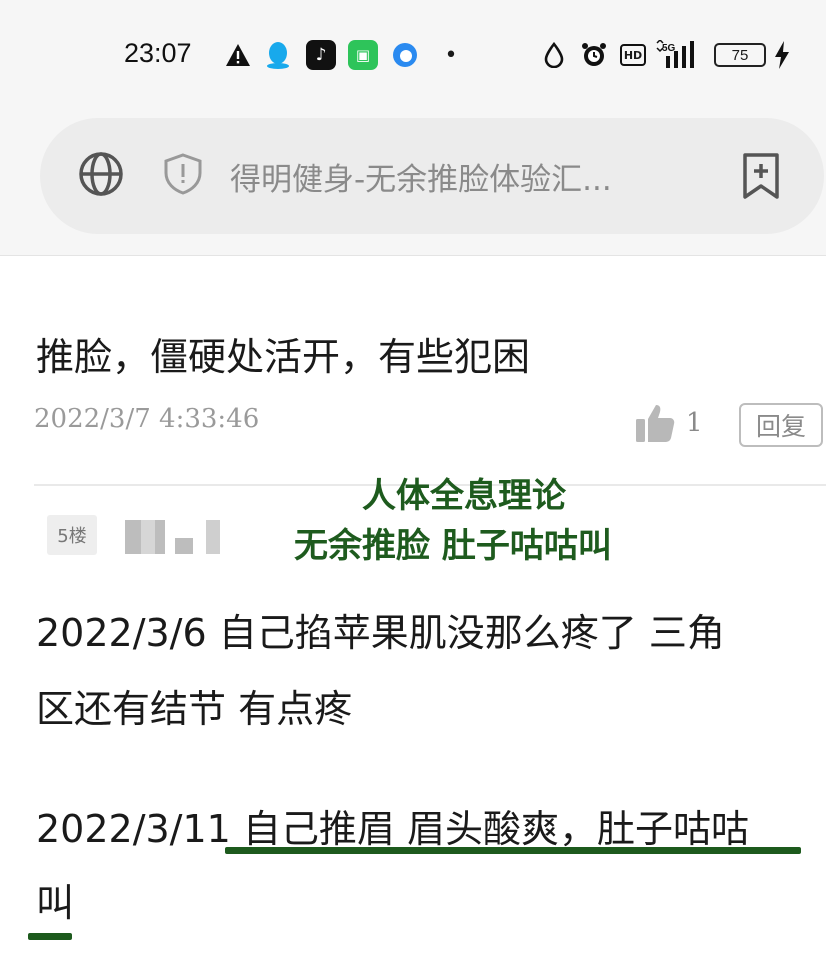  Describe the element at coordinates (761, 176) in the screenshot. I see `bookmark-add-icon` at that location.